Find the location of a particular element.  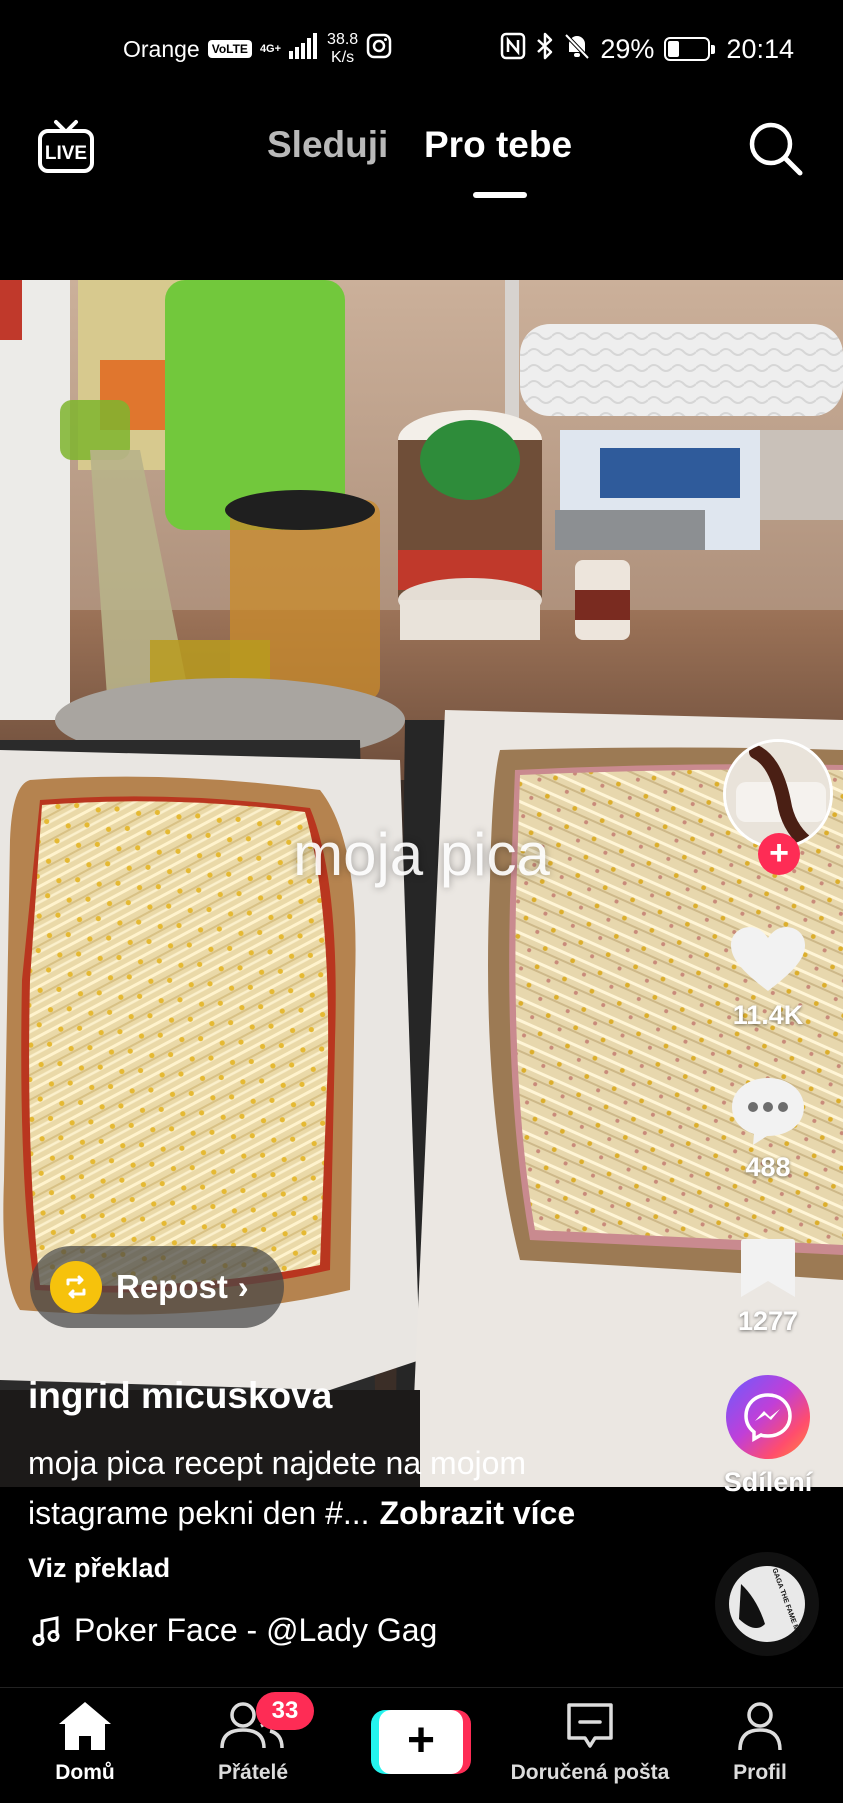

repost-label: Repost is located at coordinates (172, 1286).